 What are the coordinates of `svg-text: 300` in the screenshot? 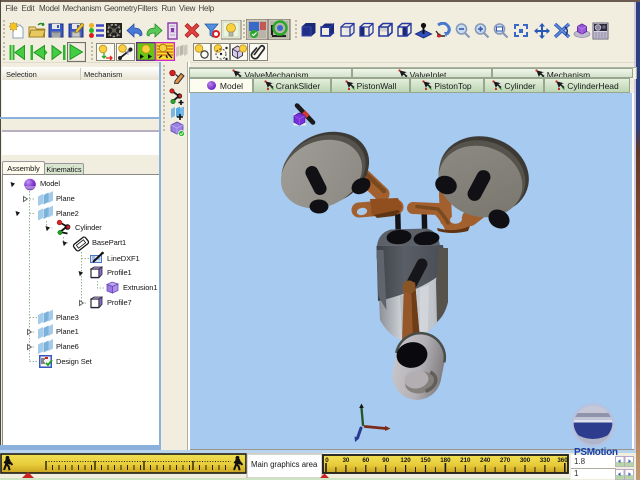 It's located at (525, 460).